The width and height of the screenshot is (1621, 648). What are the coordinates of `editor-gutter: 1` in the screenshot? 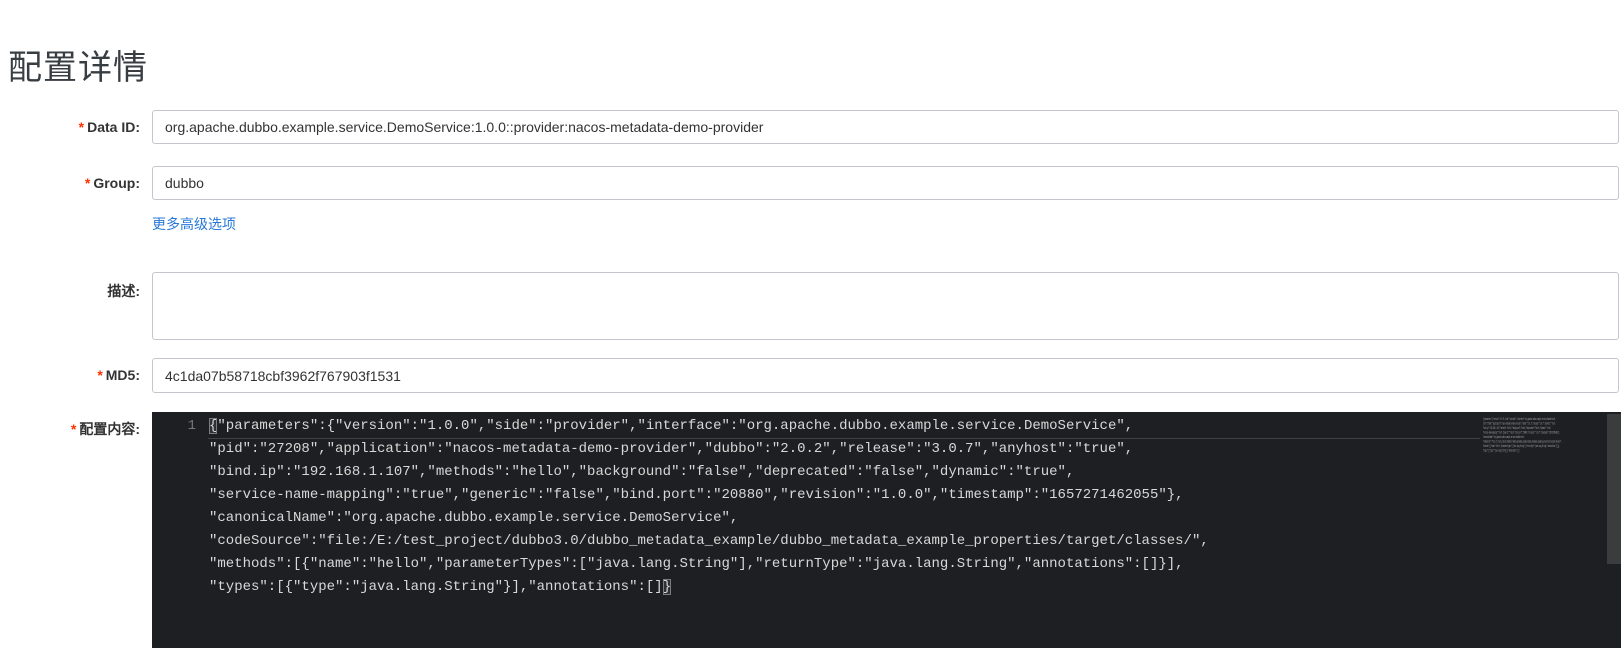 It's located at (178, 530).